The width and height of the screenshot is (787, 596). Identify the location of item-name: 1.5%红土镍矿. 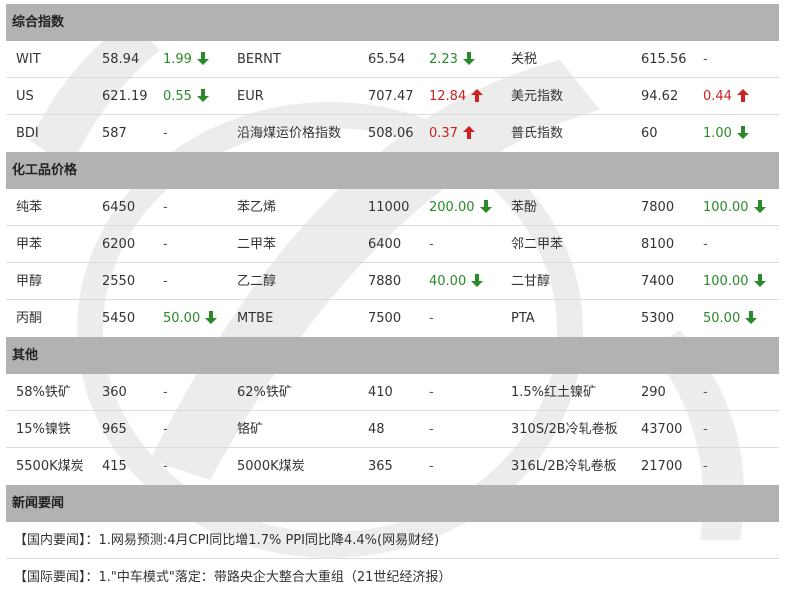
(554, 392).